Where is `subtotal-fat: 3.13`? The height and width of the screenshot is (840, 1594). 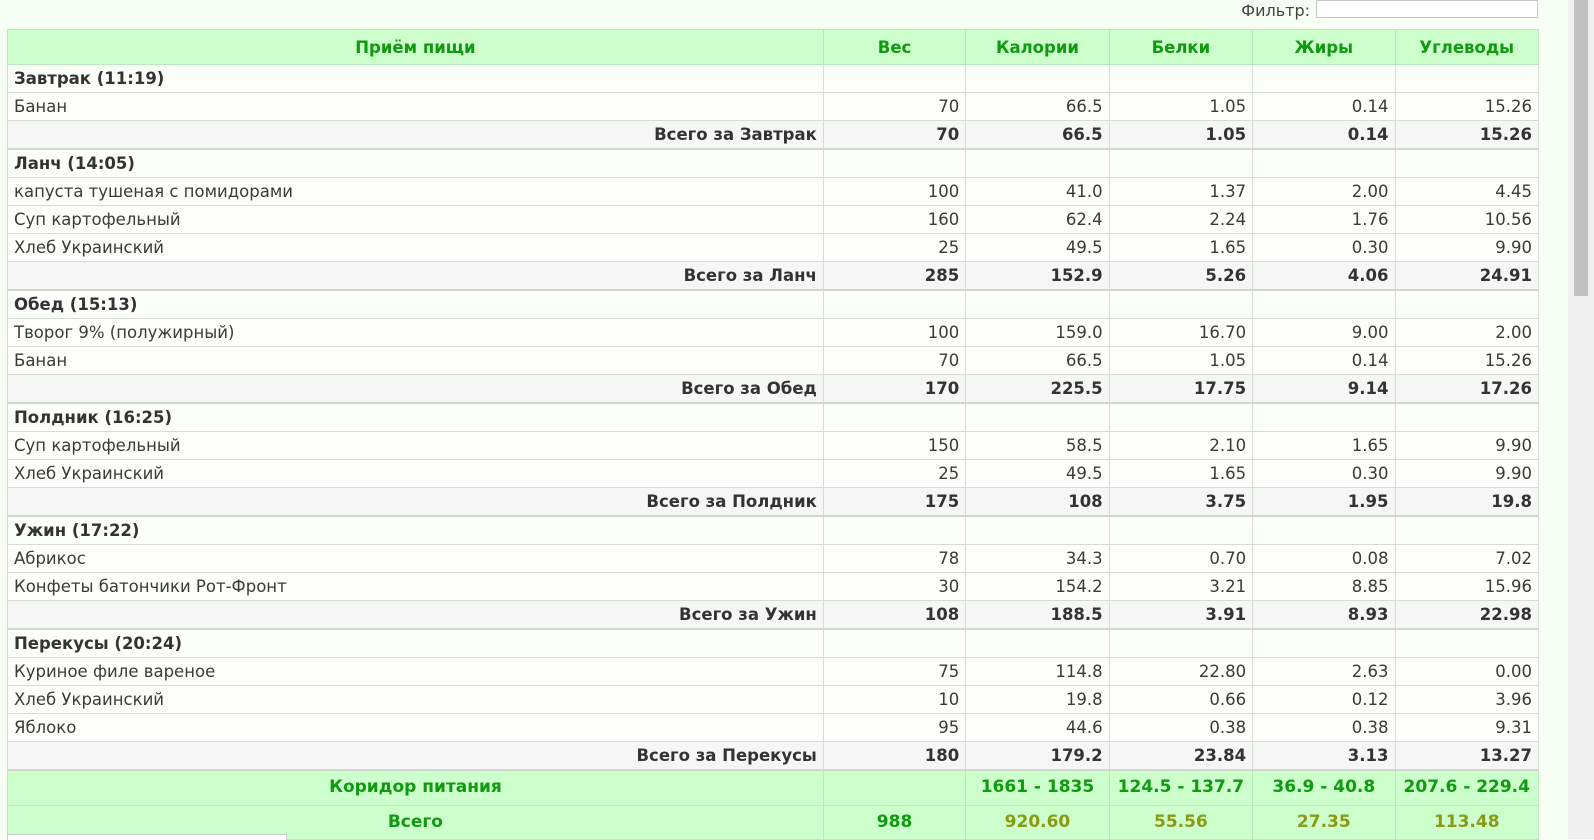
subtotal-fat: 3.13 is located at coordinates (1324, 756).